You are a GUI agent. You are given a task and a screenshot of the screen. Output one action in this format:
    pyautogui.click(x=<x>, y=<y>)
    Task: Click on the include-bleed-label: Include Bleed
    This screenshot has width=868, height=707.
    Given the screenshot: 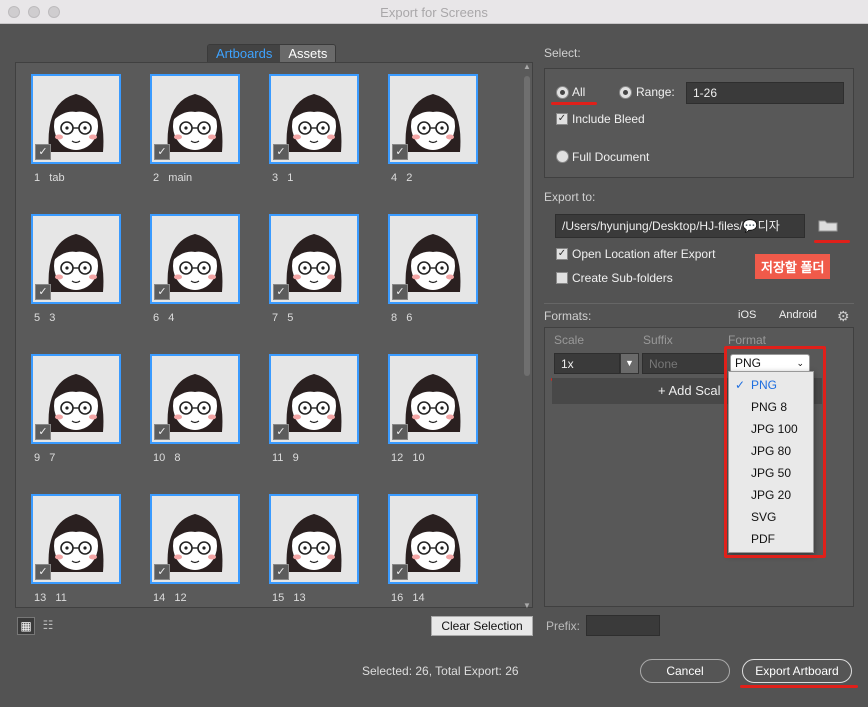 What is the action you would take?
    pyautogui.click(x=608, y=119)
    